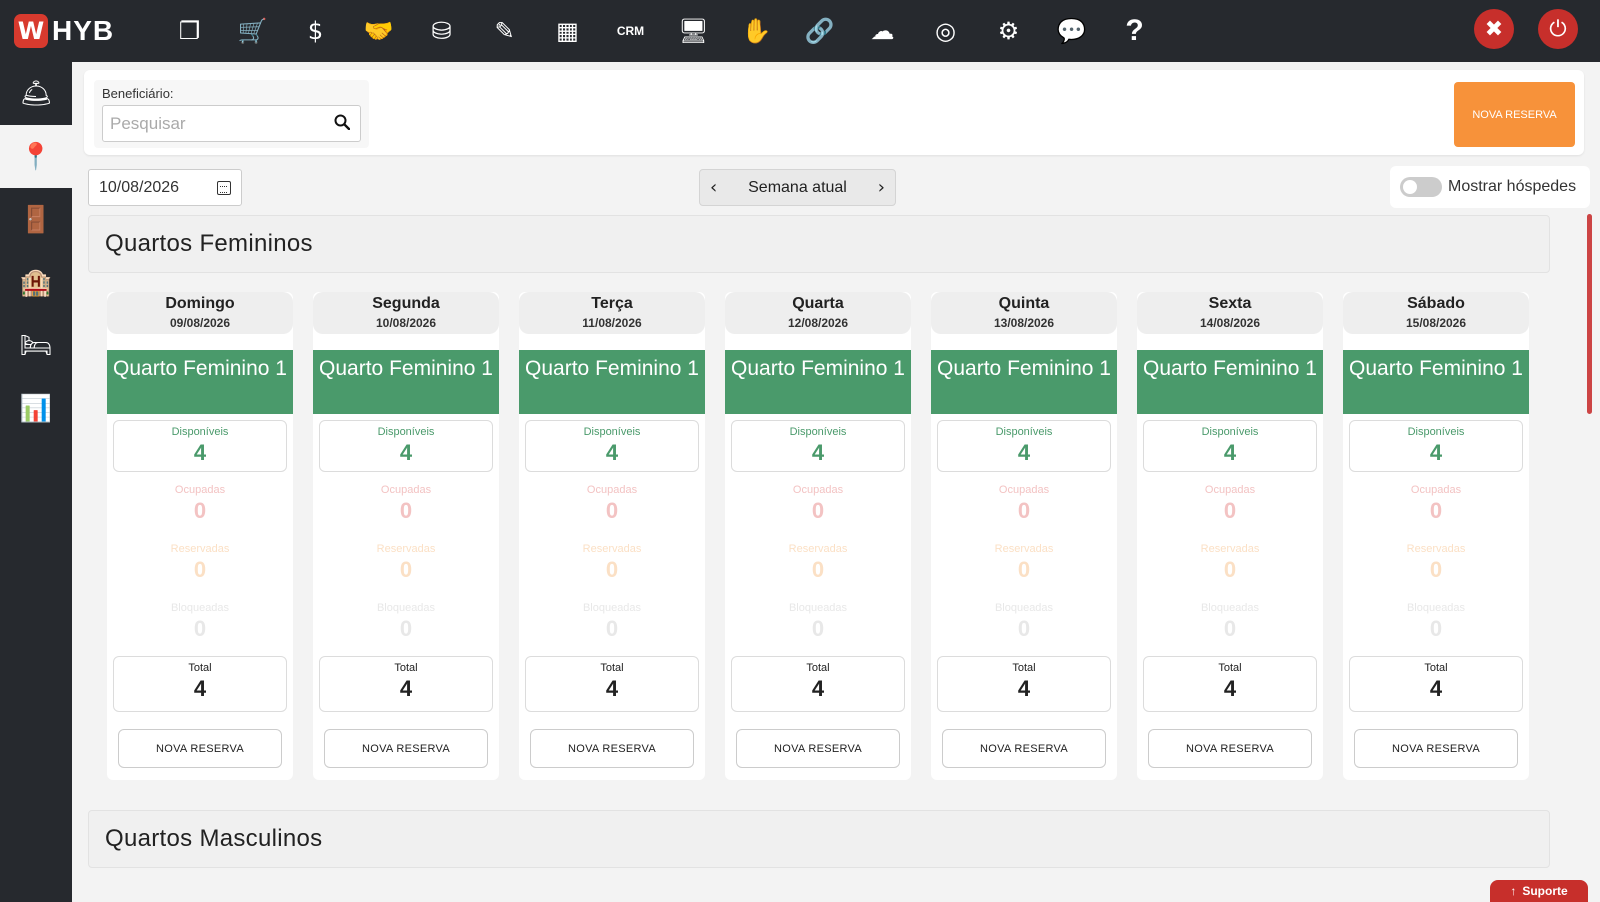 This screenshot has height=902, width=1600. What do you see at coordinates (819, 31) in the screenshot?
I see `link-icon: 🔗` at bounding box center [819, 31].